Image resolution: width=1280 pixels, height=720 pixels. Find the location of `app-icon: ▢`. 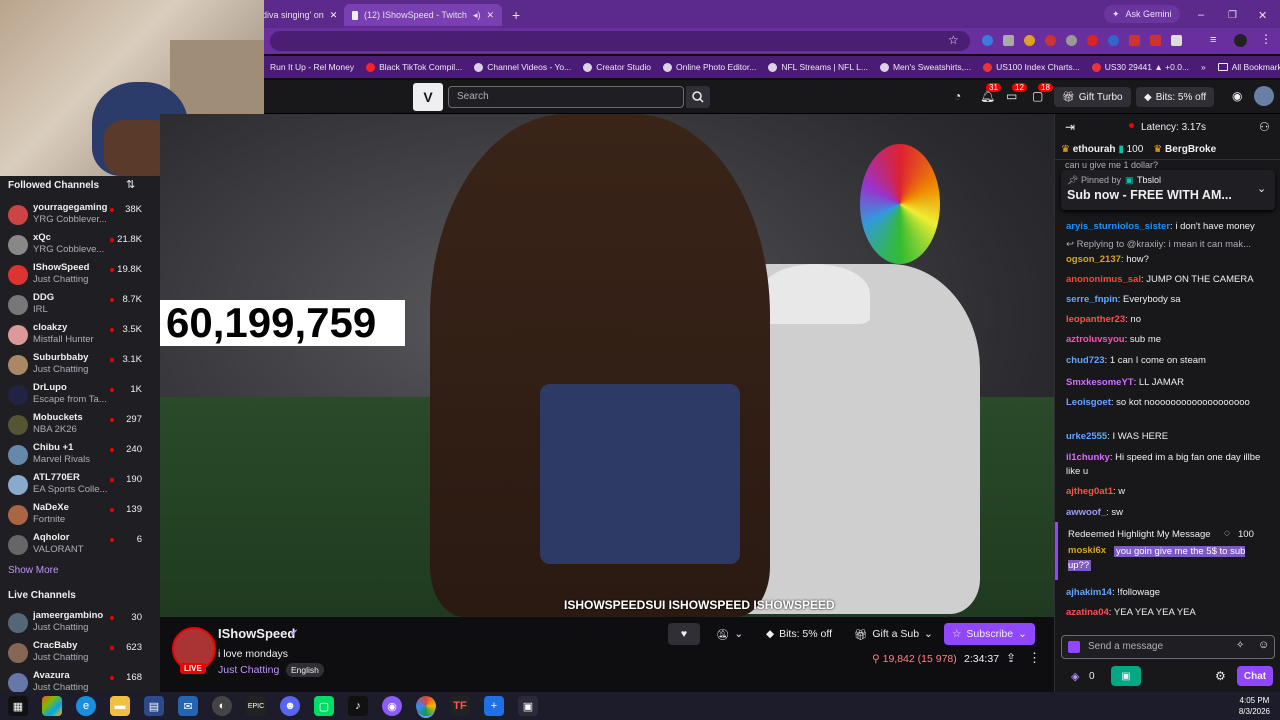

app-icon: ▢ is located at coordinates (324, 706).